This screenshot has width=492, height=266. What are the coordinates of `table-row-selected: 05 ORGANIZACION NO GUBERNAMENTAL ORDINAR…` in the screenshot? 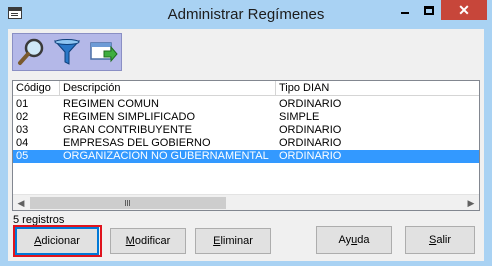 It's located at (246, 156).